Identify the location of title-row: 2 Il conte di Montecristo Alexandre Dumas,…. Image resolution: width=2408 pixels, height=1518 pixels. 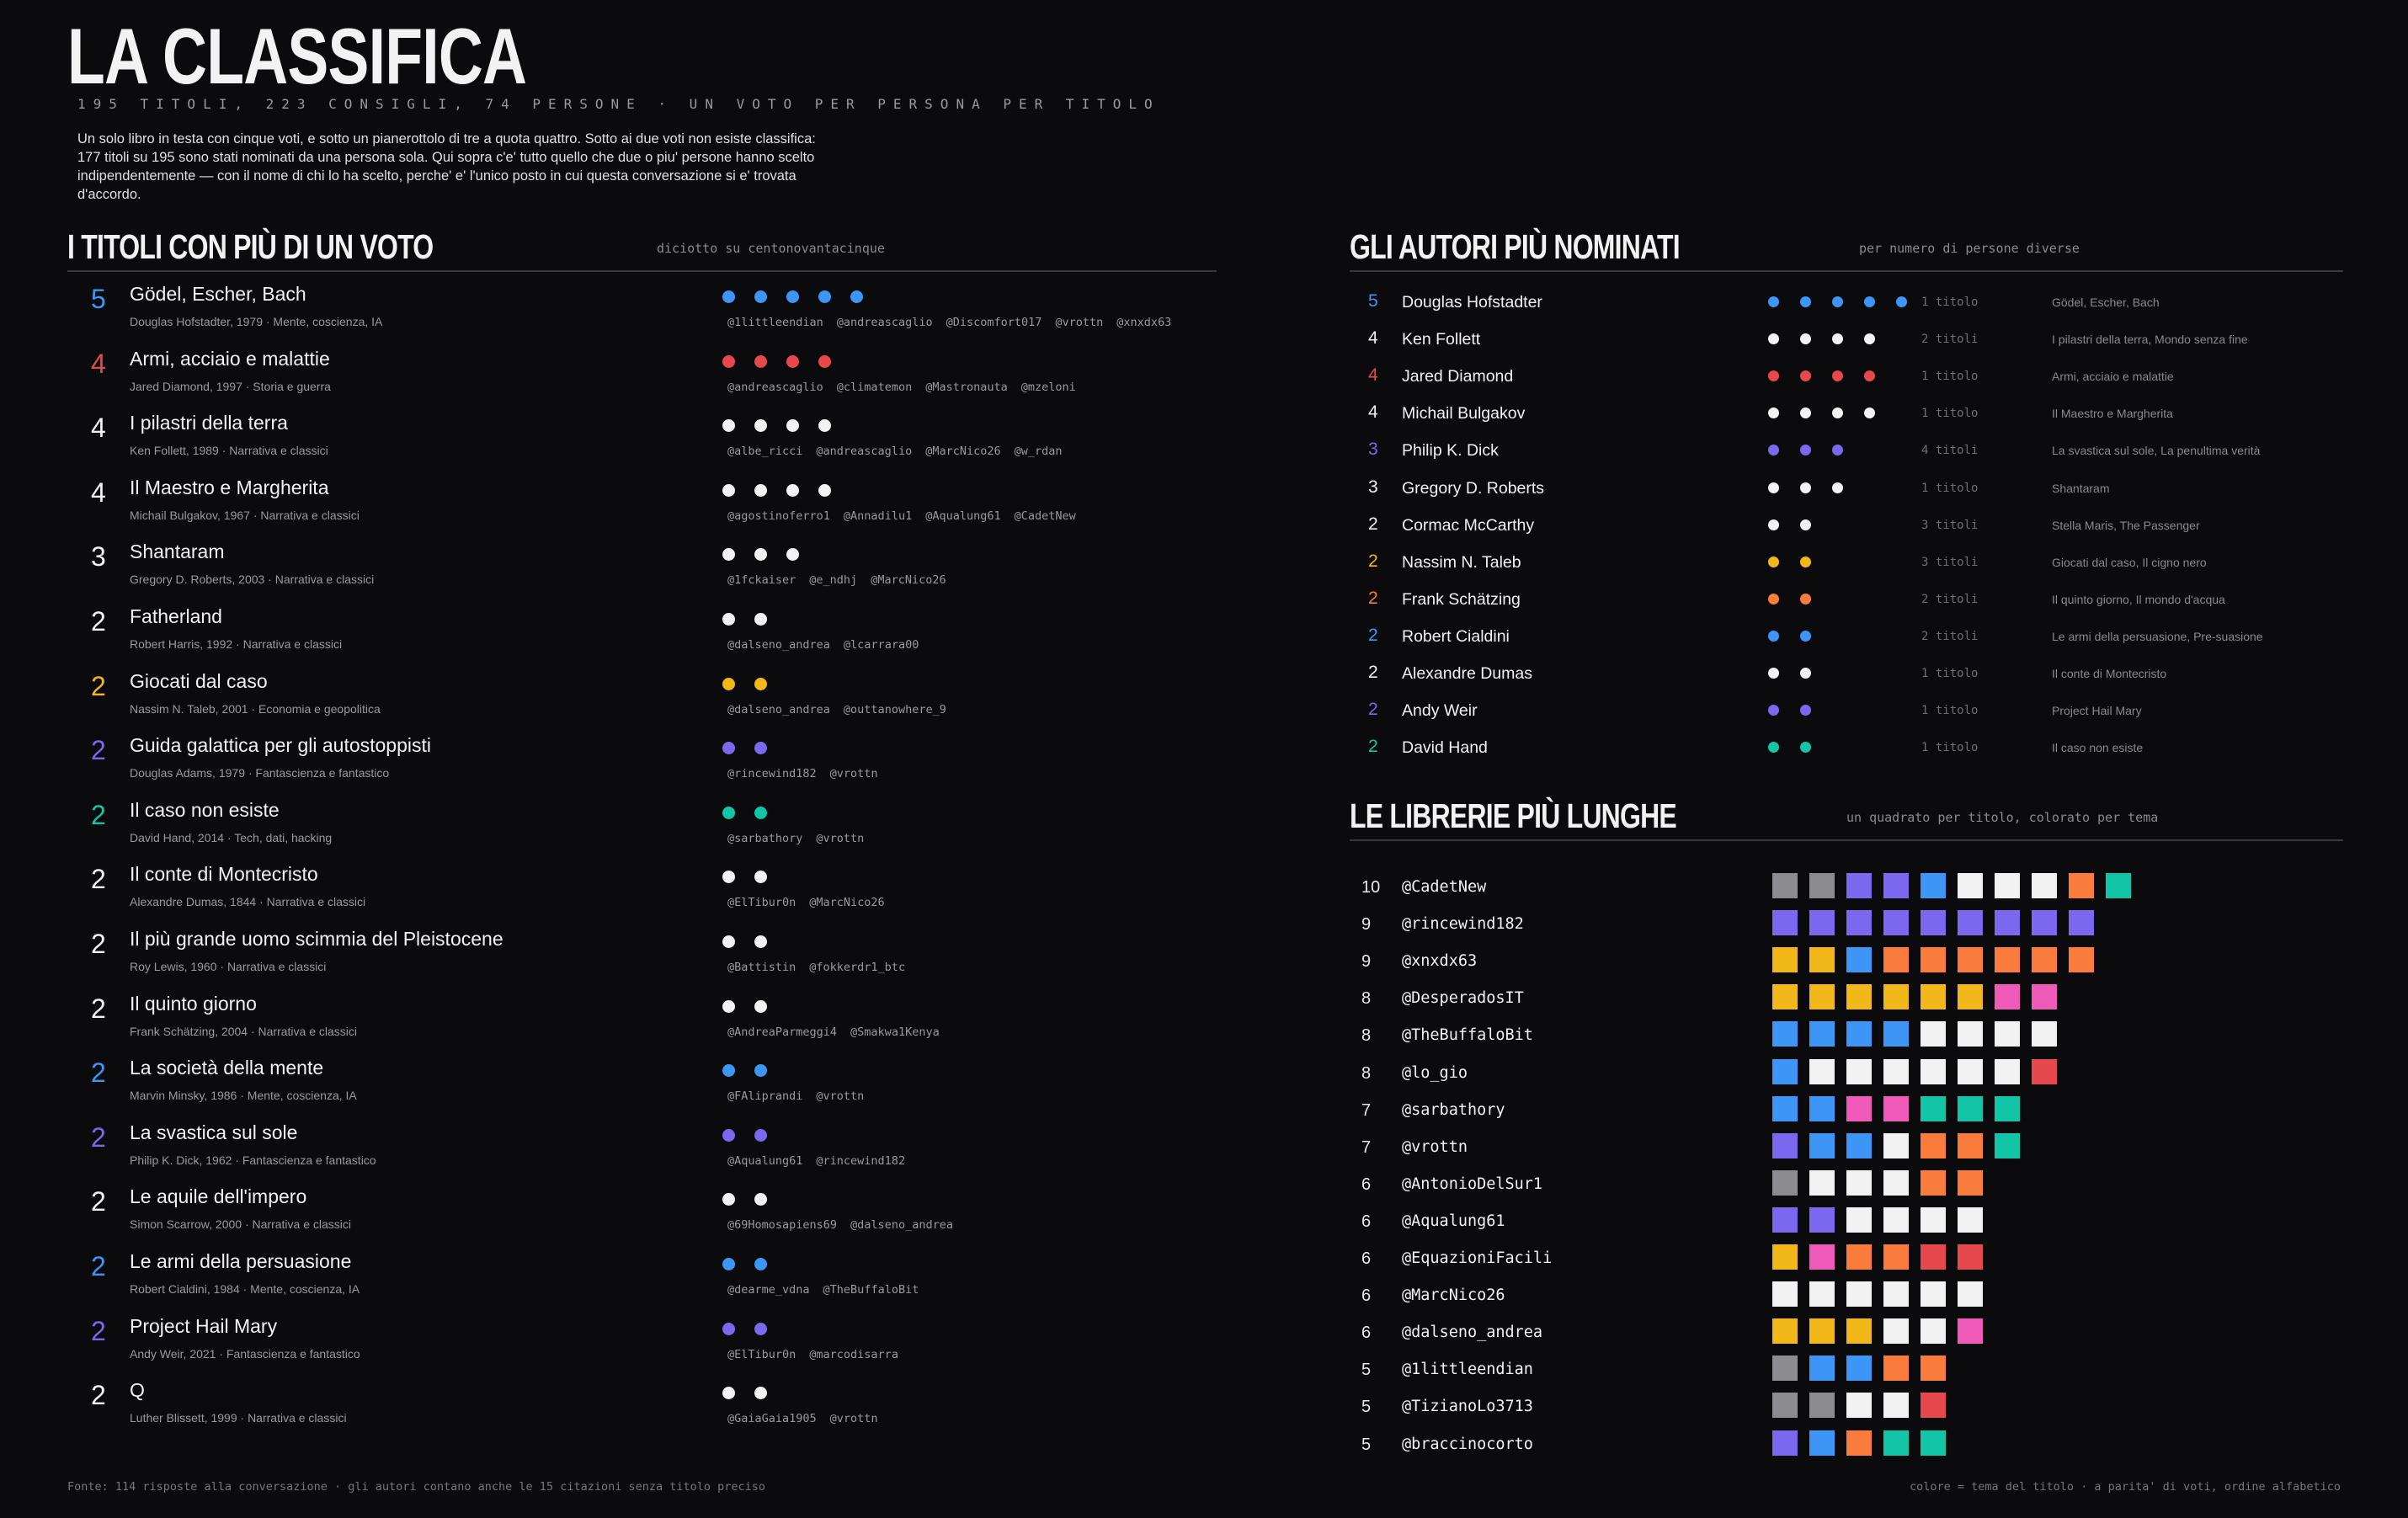
(642, 889).